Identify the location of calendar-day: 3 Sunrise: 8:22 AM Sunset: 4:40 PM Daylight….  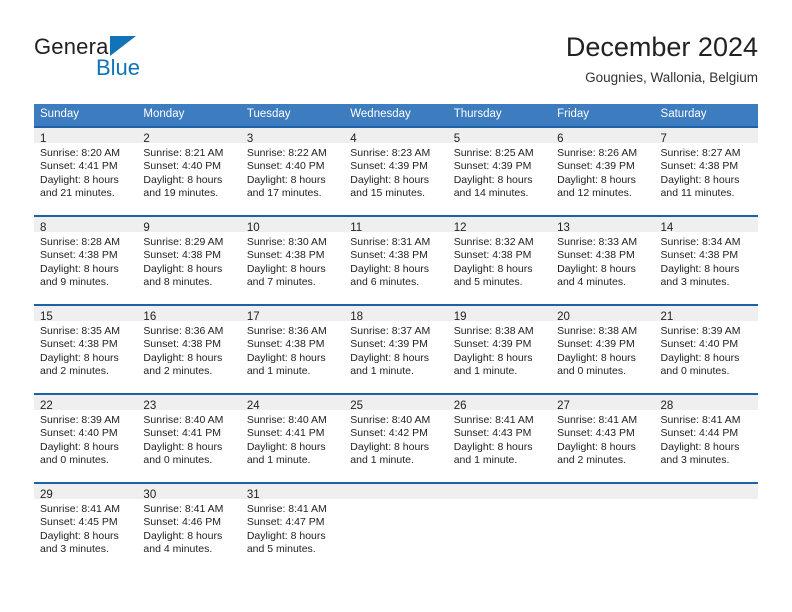
(292, 170).